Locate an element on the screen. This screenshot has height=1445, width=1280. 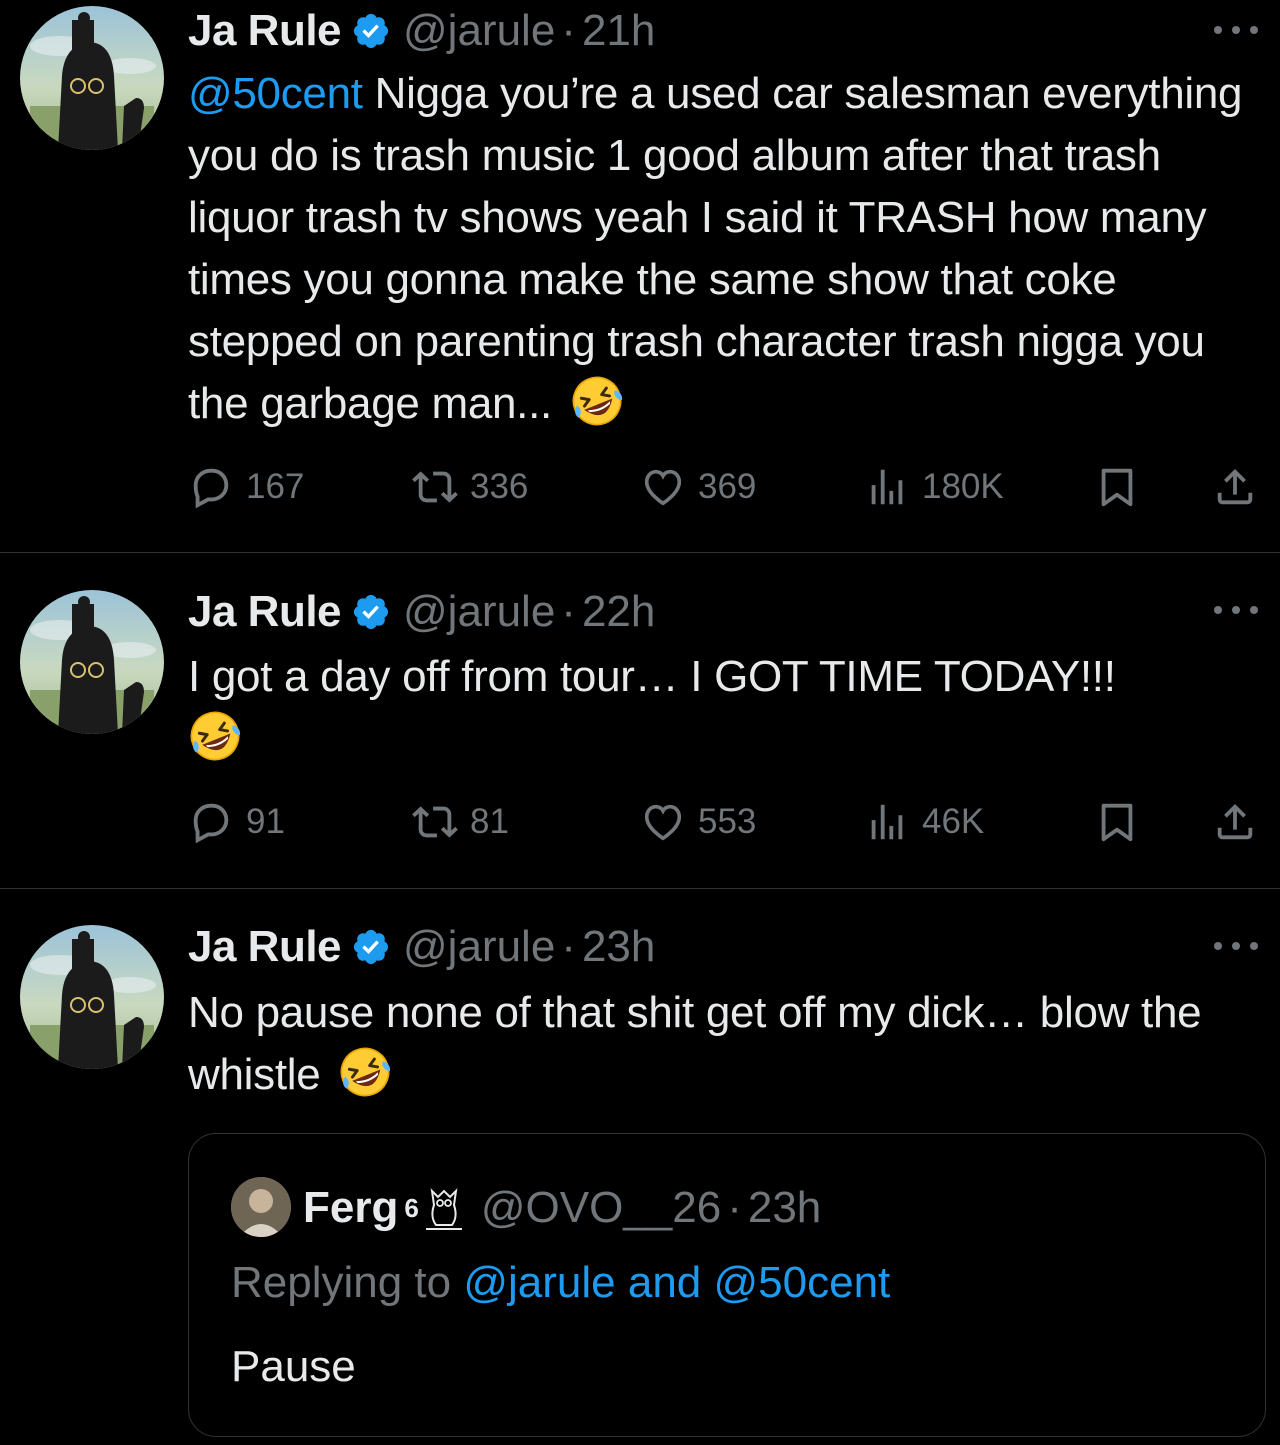
tweet-header: Ja Rule @jarule · 21h is located at coordinates (421, 31).